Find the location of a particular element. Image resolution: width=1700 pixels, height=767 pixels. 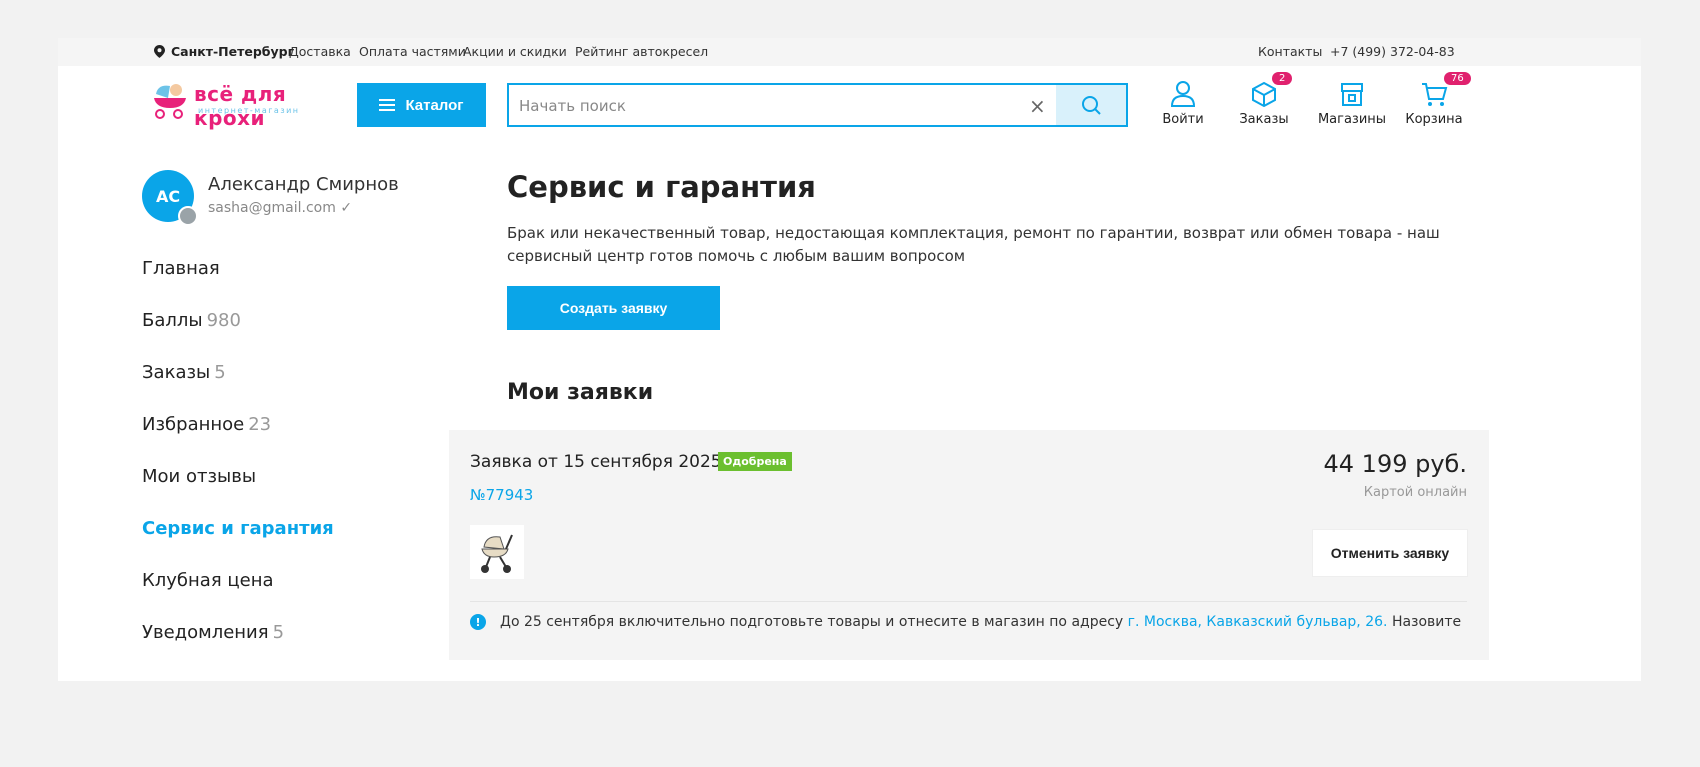

login-label: Войти is located at coordinates (1183, 119).